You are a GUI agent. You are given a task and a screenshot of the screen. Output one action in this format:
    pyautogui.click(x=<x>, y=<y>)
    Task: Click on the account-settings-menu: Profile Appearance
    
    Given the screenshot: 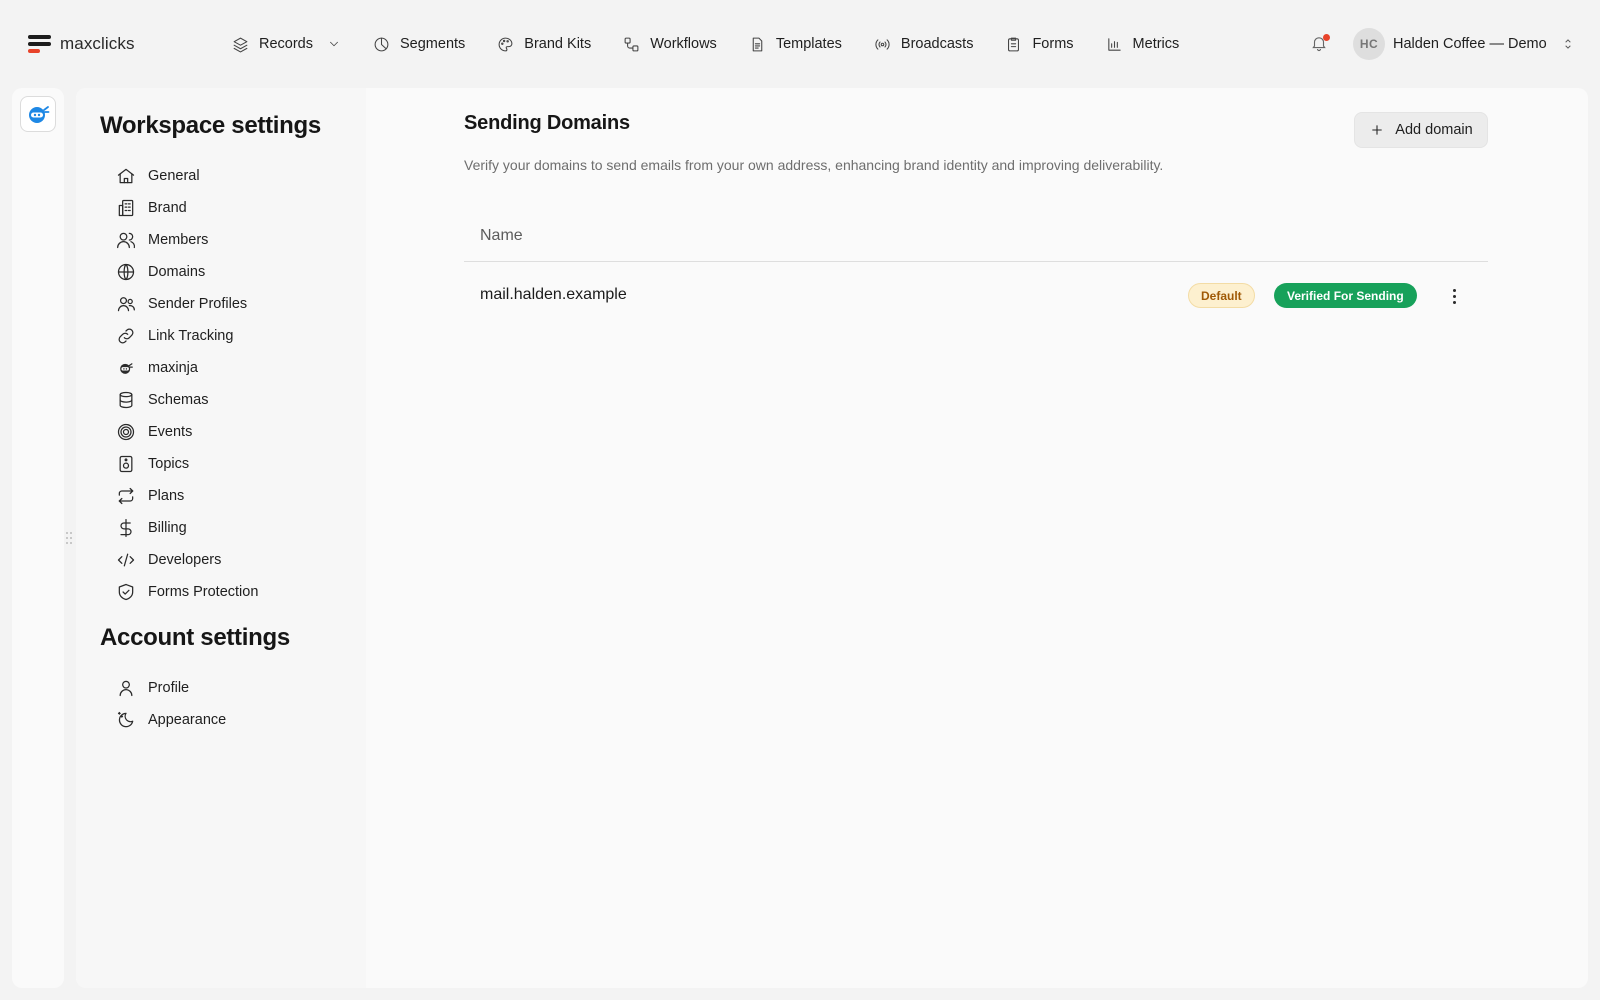 What is the action you would take?
    pyautogui.click(x=171, y=704)
    